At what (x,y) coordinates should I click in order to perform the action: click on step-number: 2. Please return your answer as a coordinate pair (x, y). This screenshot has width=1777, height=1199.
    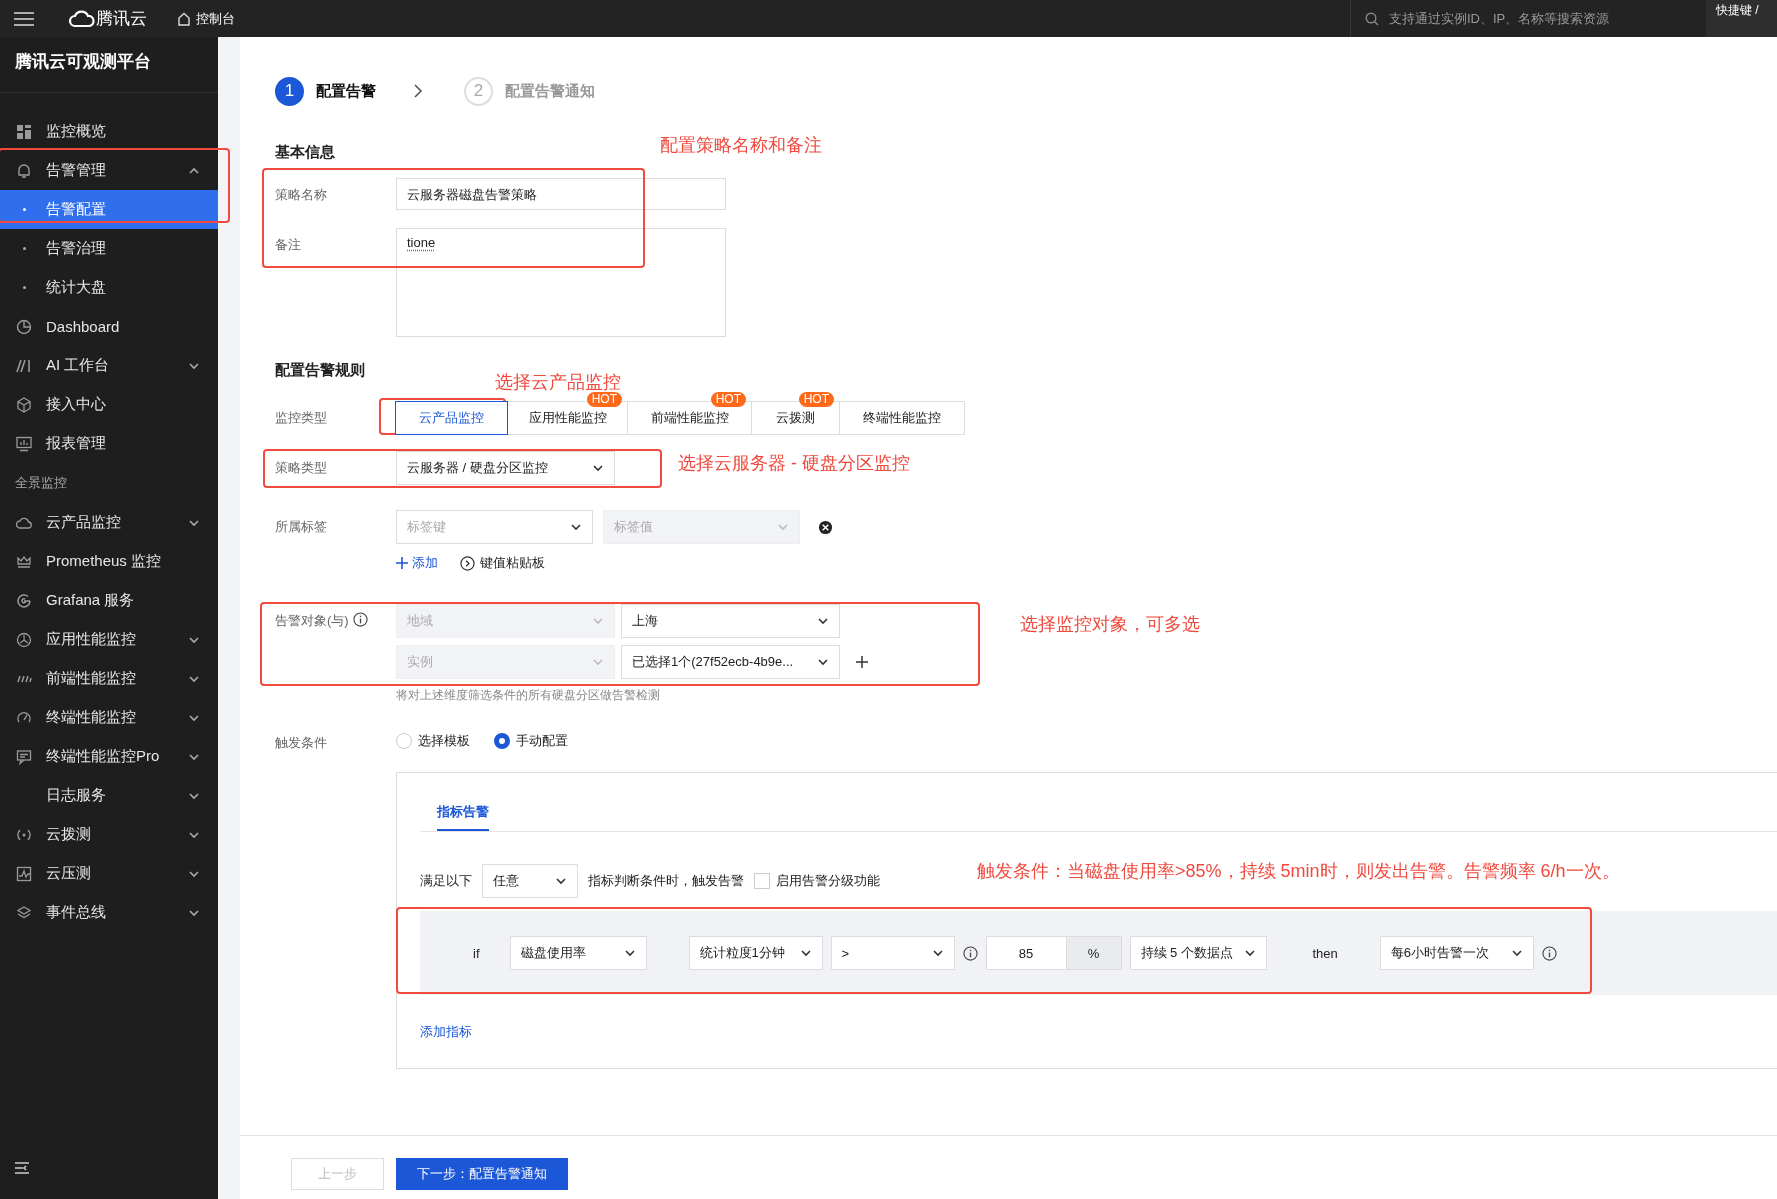
    Looking at the image, I should click on (478, 91).